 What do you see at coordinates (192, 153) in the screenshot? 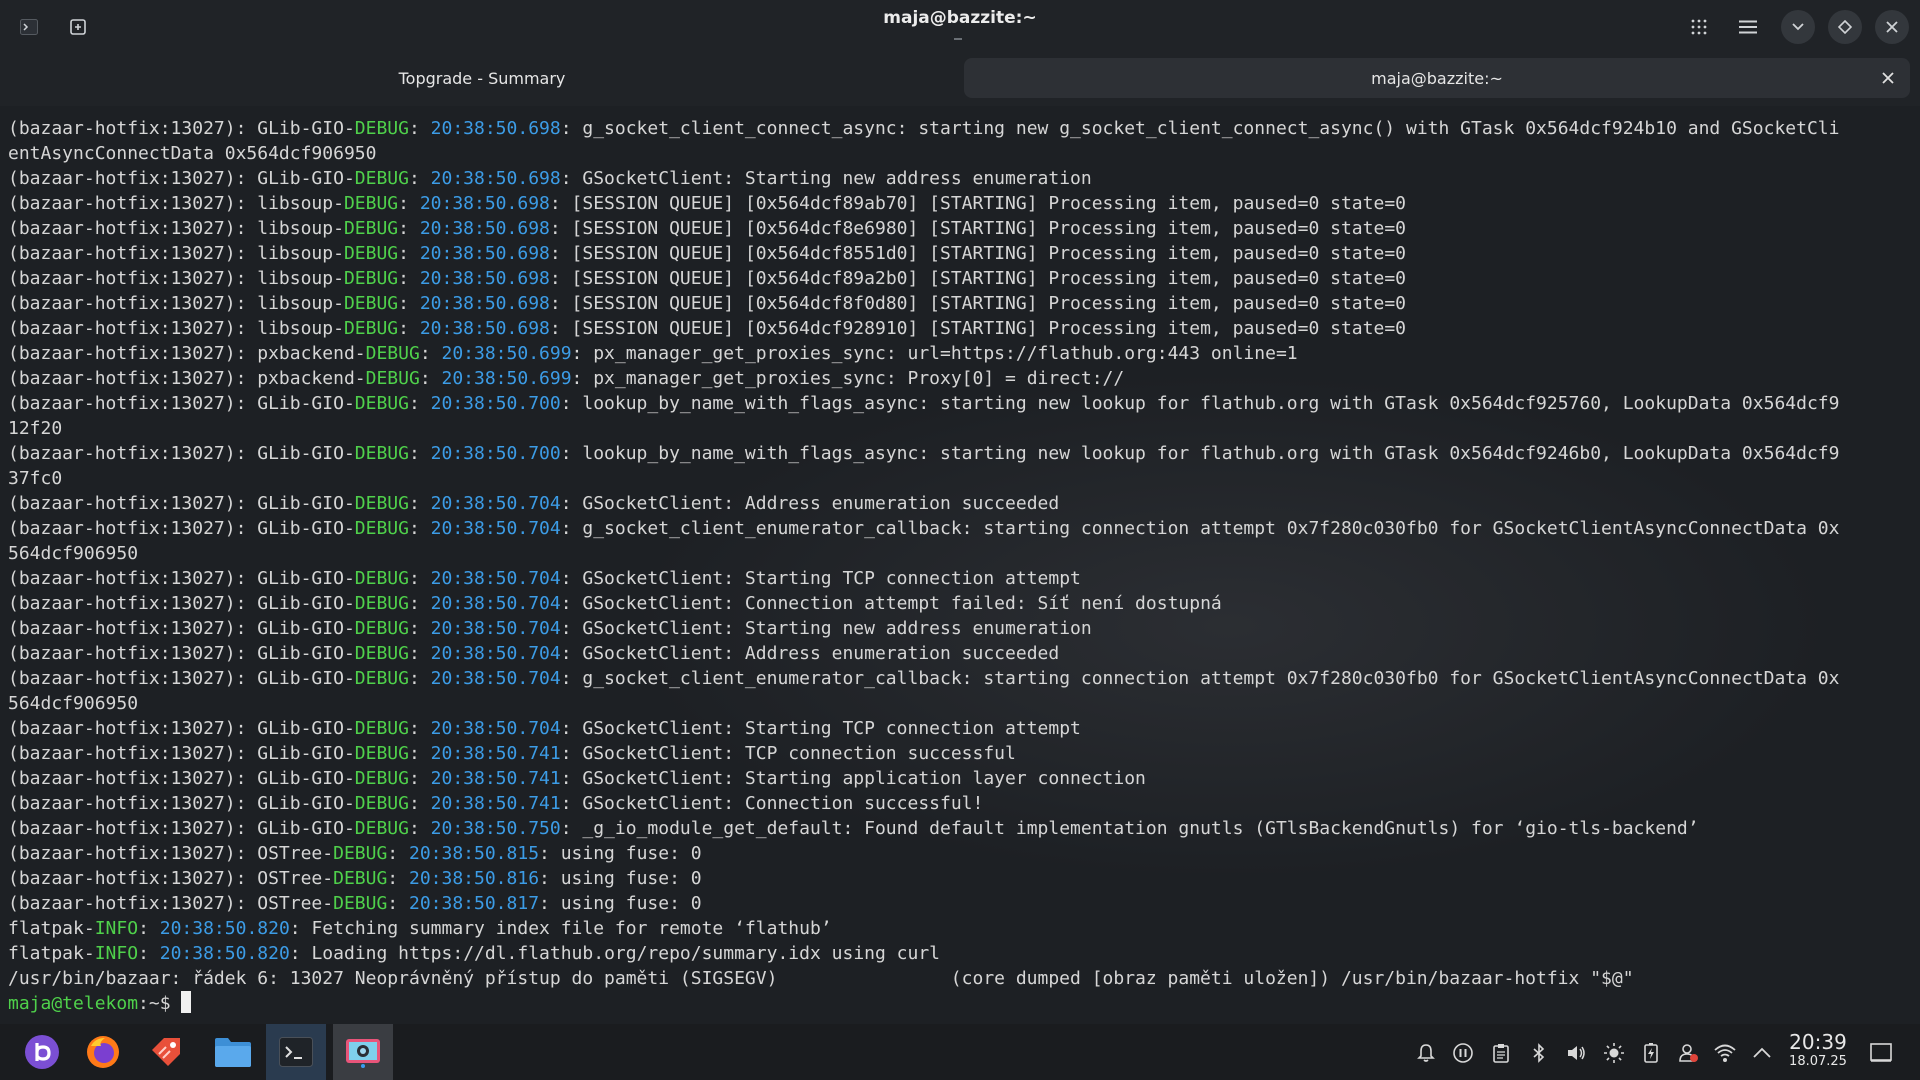
I see `terminal-line: entAsyncConnectData 0x564dcf906950` at bounding box center [192, 153].